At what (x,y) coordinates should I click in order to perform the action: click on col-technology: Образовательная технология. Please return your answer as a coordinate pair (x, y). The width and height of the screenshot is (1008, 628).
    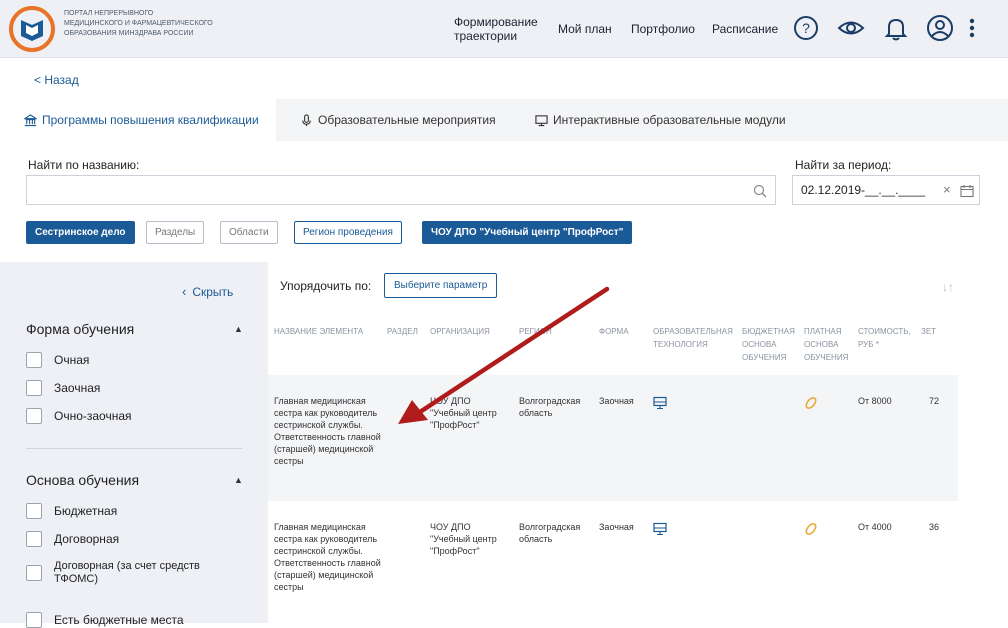
    Looking at the image, I should click on (695, 338).